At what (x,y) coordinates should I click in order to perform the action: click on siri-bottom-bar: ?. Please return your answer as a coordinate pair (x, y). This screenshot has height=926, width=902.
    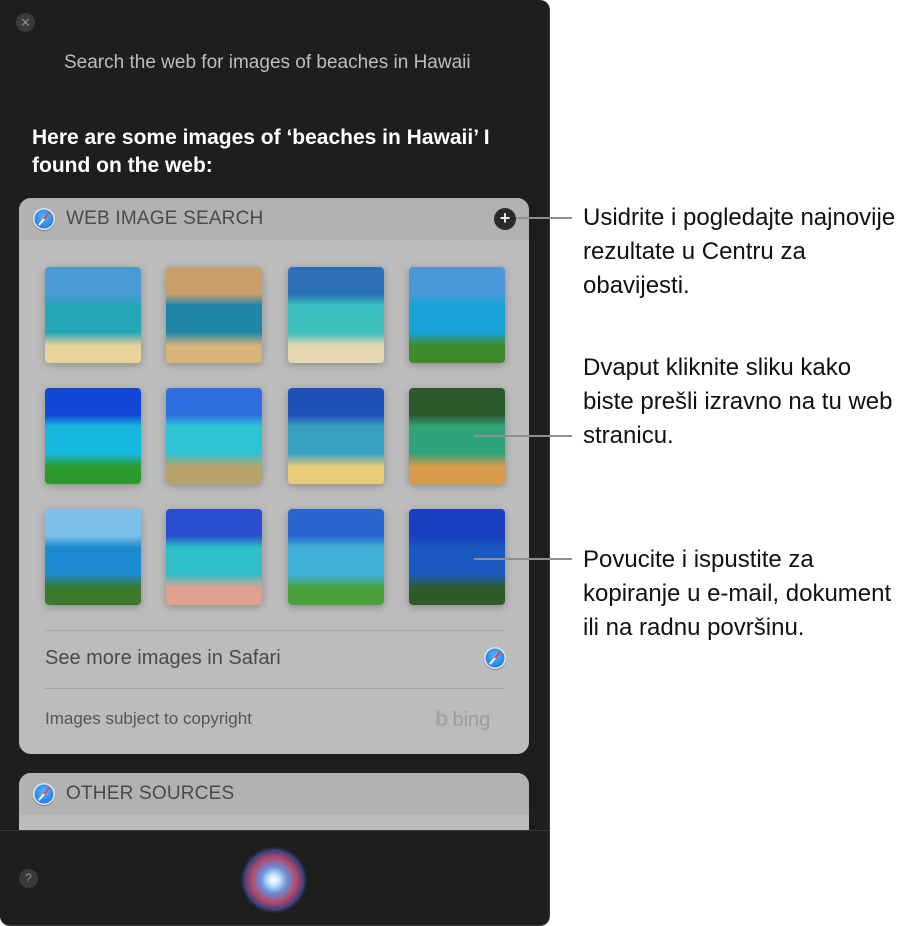
    Looking at the image, I should click on (274, 877).